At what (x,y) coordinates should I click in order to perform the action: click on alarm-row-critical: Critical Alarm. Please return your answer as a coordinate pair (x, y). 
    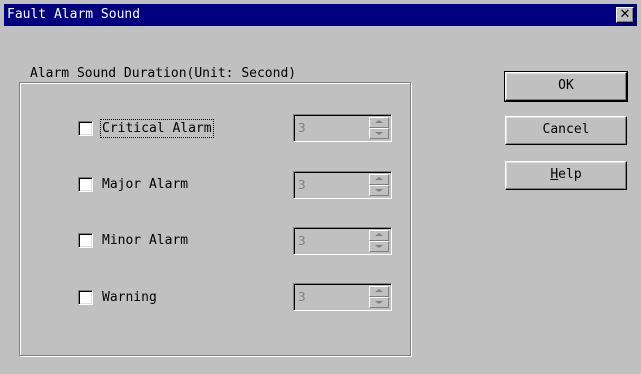
    Looking at the image, I should click on (178, 129).